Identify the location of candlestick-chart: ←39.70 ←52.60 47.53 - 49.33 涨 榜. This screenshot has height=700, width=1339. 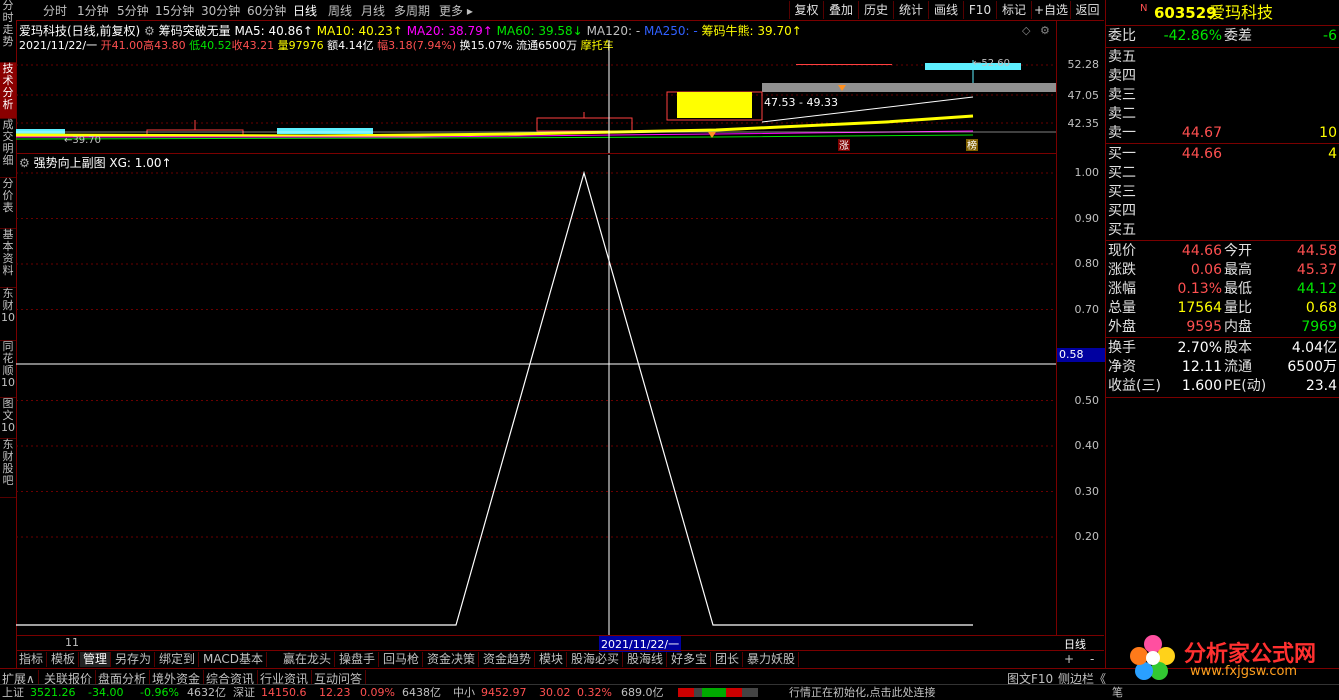
(536, 96).